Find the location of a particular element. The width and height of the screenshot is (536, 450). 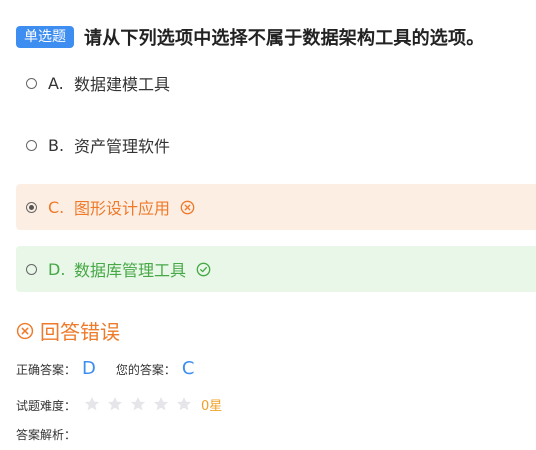

option-letter: C. is located at coordinates (56, 207).